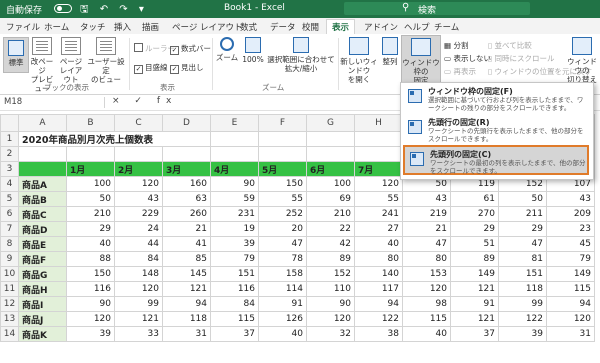 This screenshot has width=600, height=363. I want to click on value-cell: 27, so click(378, 229).